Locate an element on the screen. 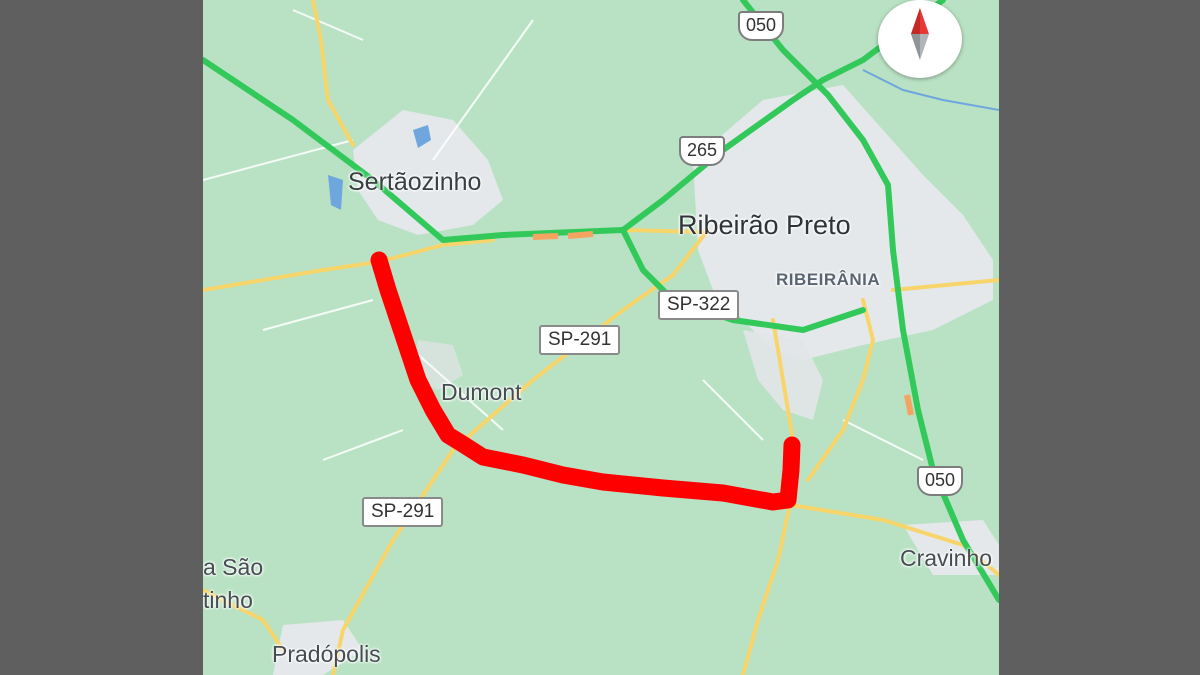  road-shield-050-top: 050 is located at coordinates (761, 26).